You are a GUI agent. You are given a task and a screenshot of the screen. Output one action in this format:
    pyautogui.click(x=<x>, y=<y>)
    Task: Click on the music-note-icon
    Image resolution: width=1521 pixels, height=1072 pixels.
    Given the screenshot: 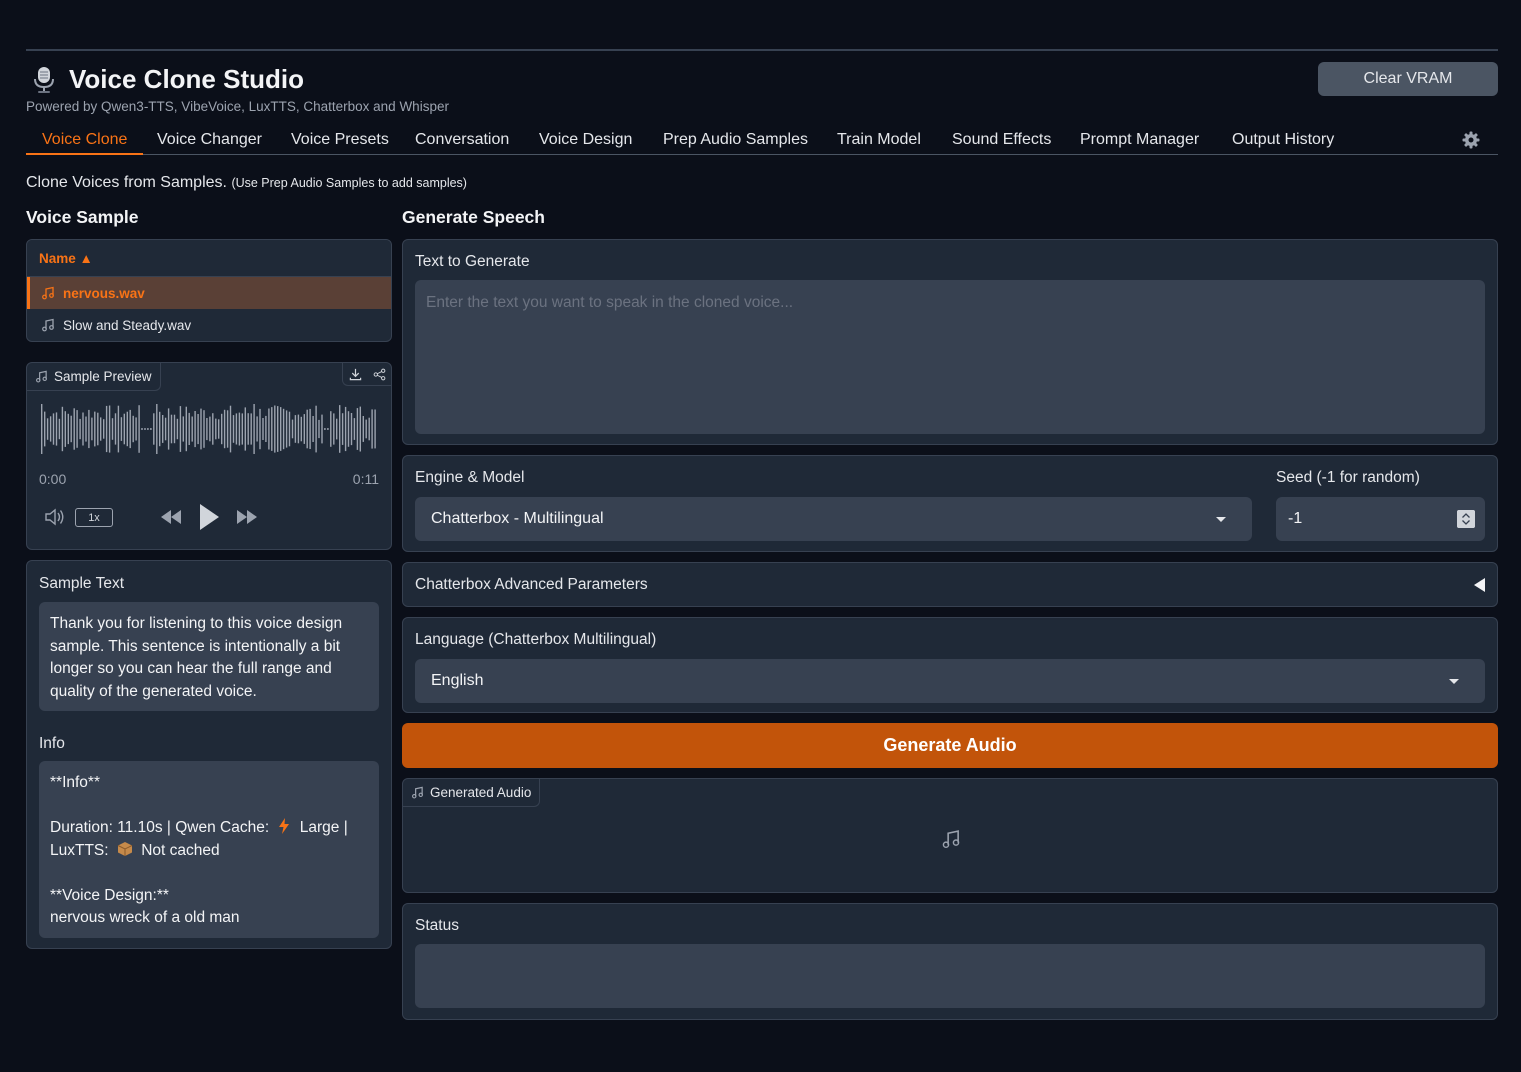 What is the action you would take?
    pyautogui.click(x=48, y=325)
    